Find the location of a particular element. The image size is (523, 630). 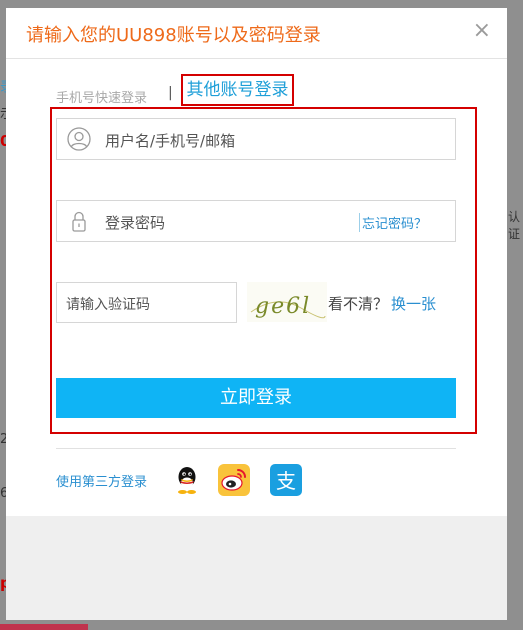

username-input: 用户名/手机号/邮箱 is located at coordinates (256, 139).